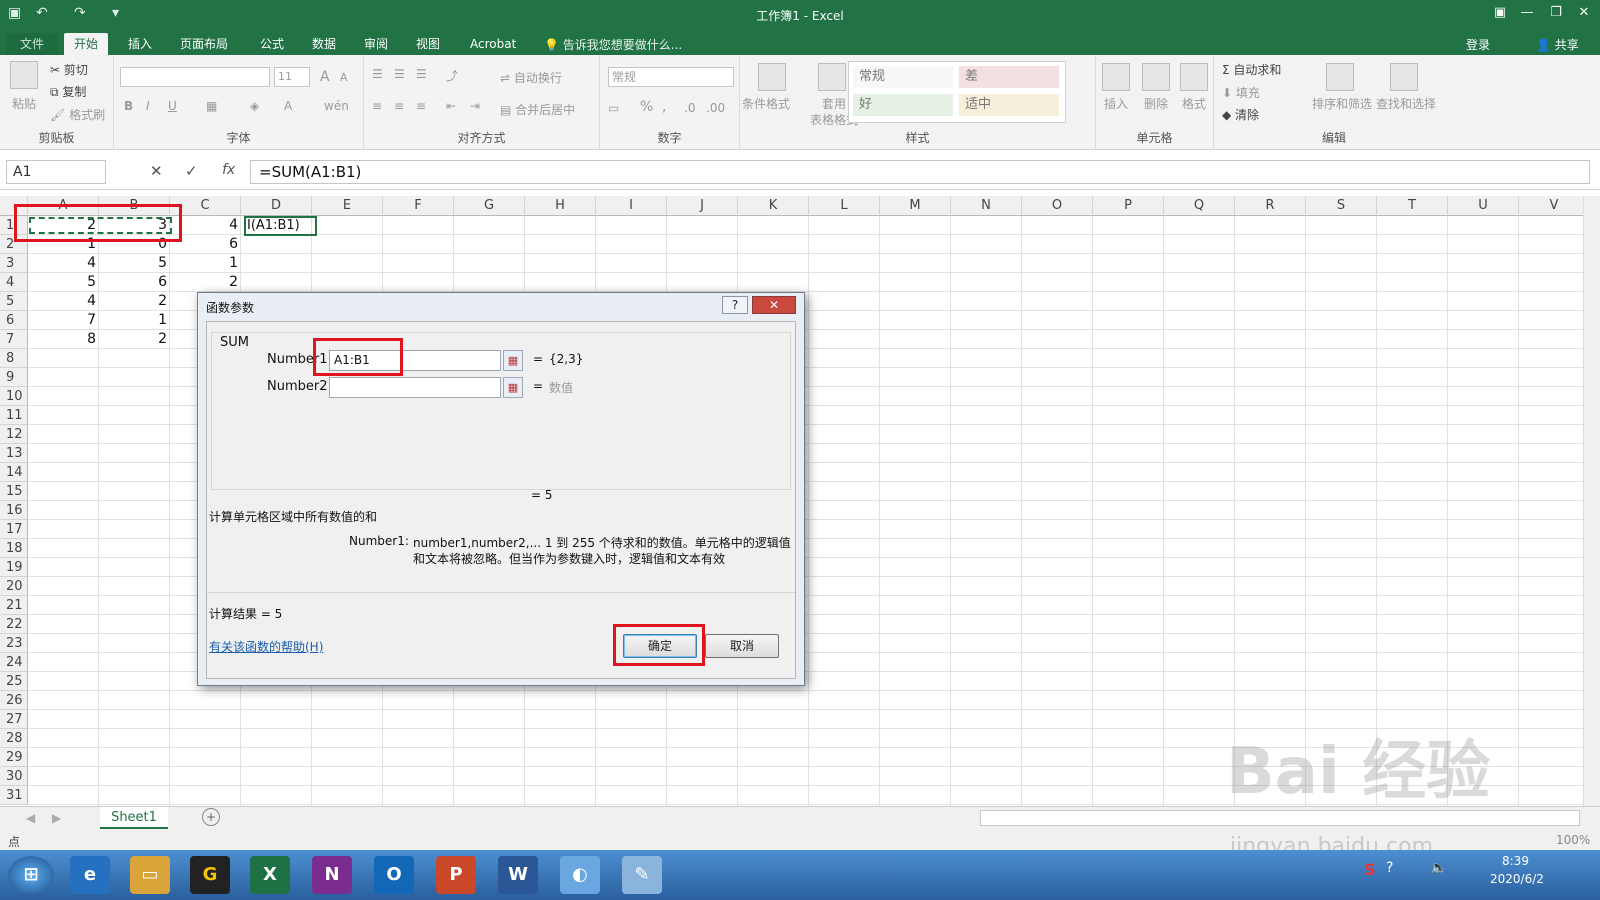 This screenshot has width=1600, height=900. I want to click on next-sheet-icon: ▶, so click(56, 818).